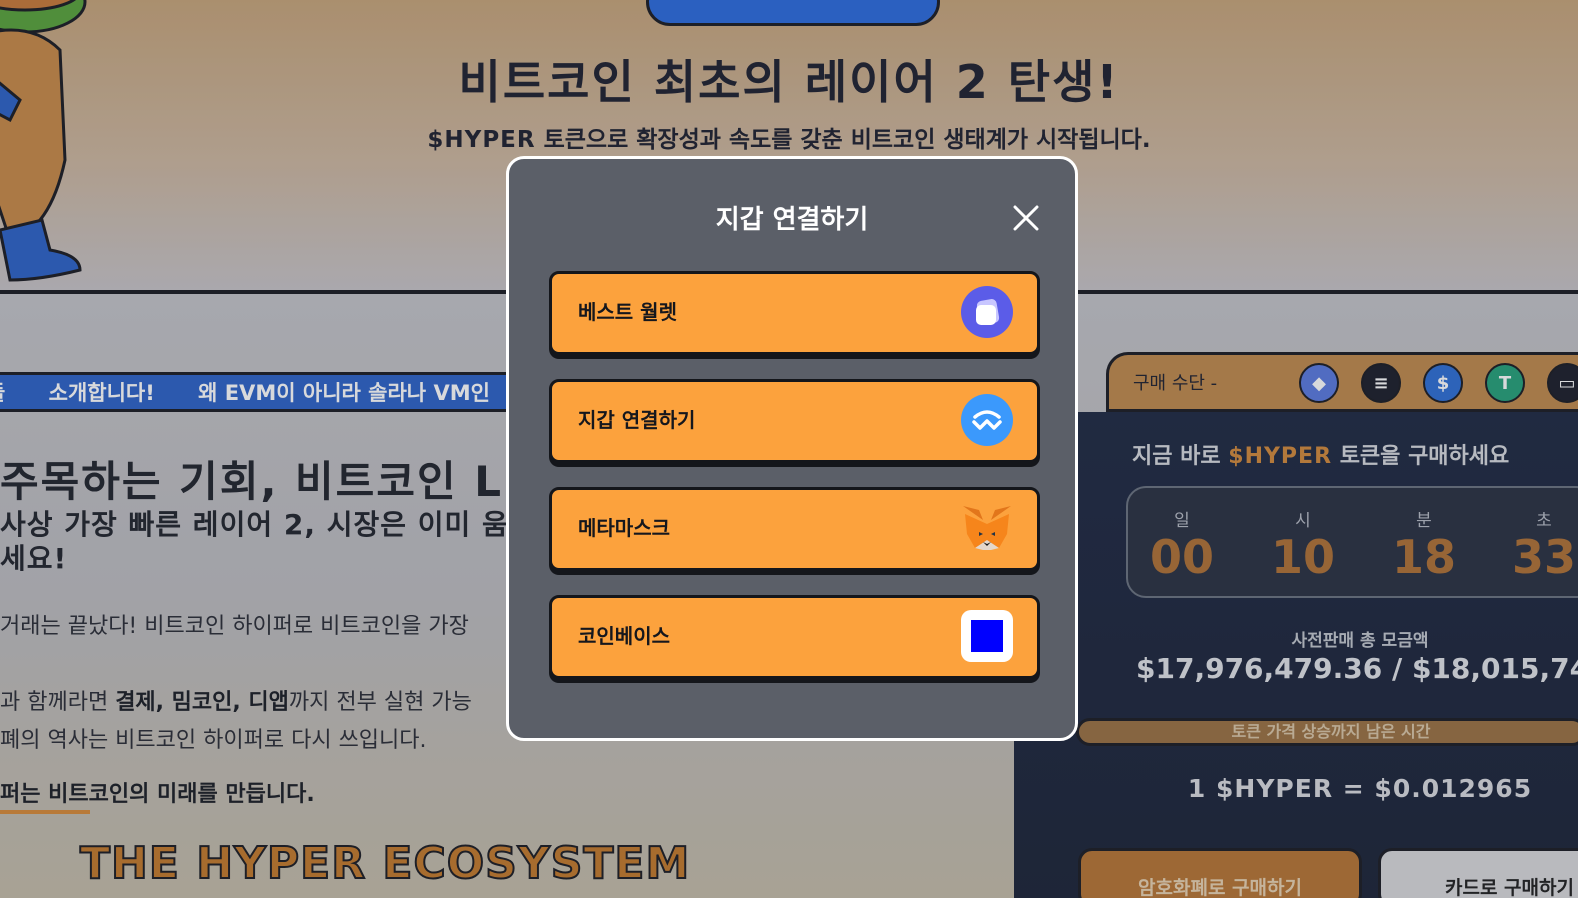  I want to click on wallet-option-label: 베스트 월렛, so click(627, 312).